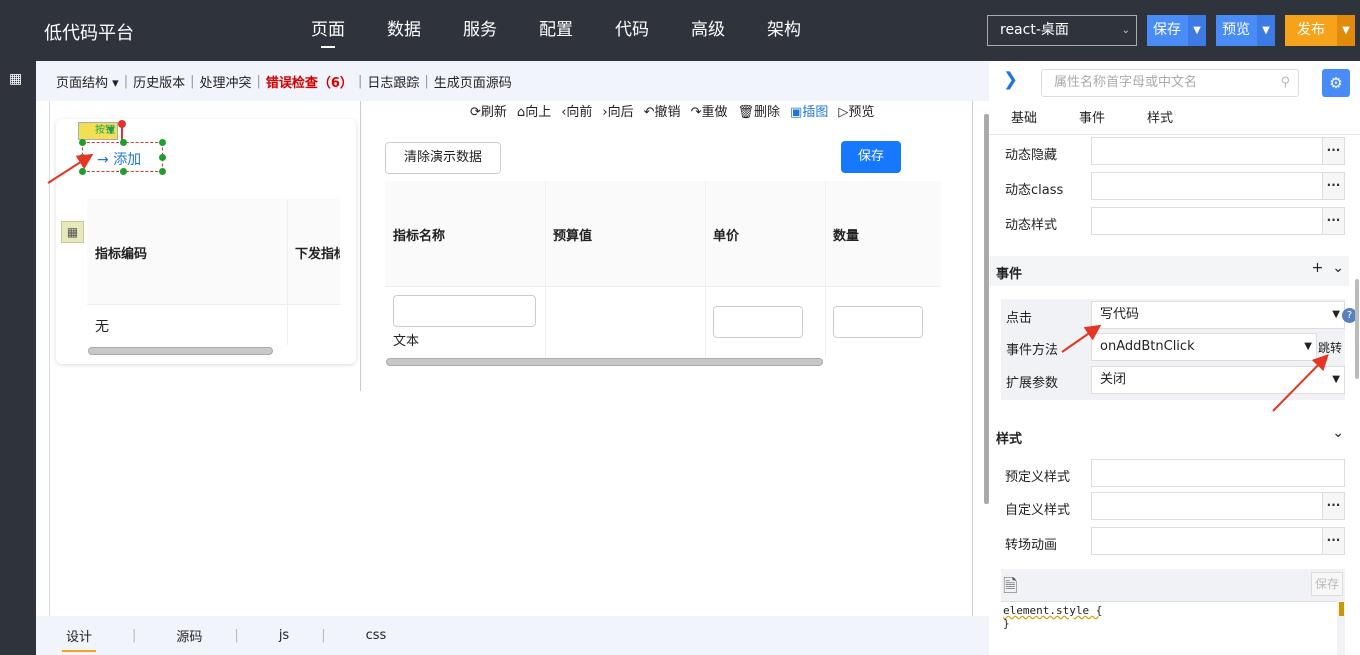 Image resolution: width=1360 pixels, height=655 pixels. I want to click on tab-events: 事件, so click(1092, 118).